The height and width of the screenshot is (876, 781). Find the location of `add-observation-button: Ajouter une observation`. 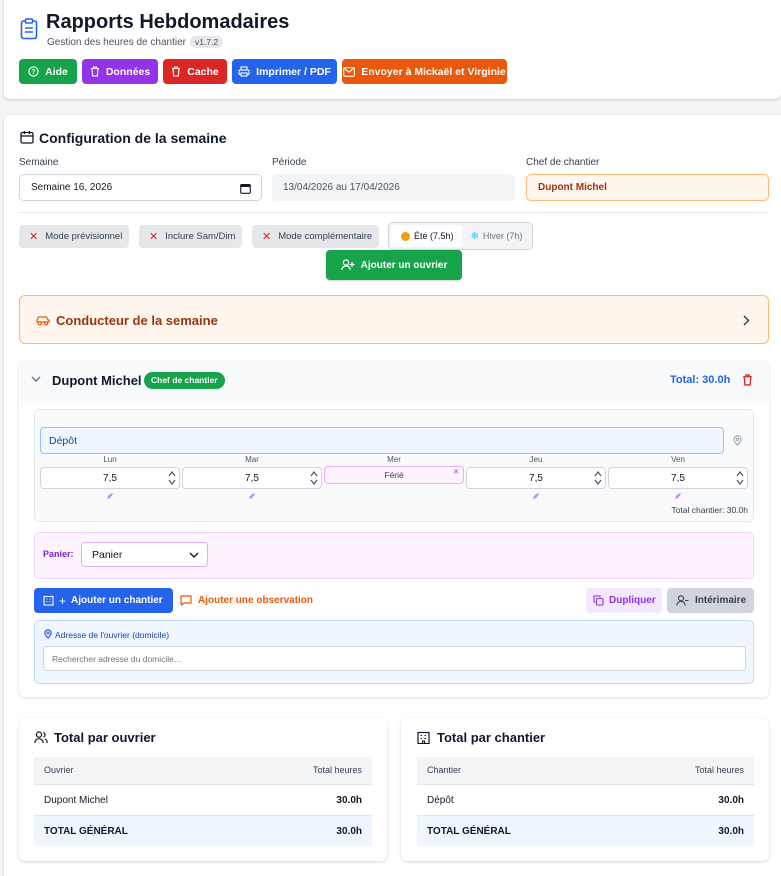

add-observation-button: Ajouter une observation is located at coordinates (246, 600).